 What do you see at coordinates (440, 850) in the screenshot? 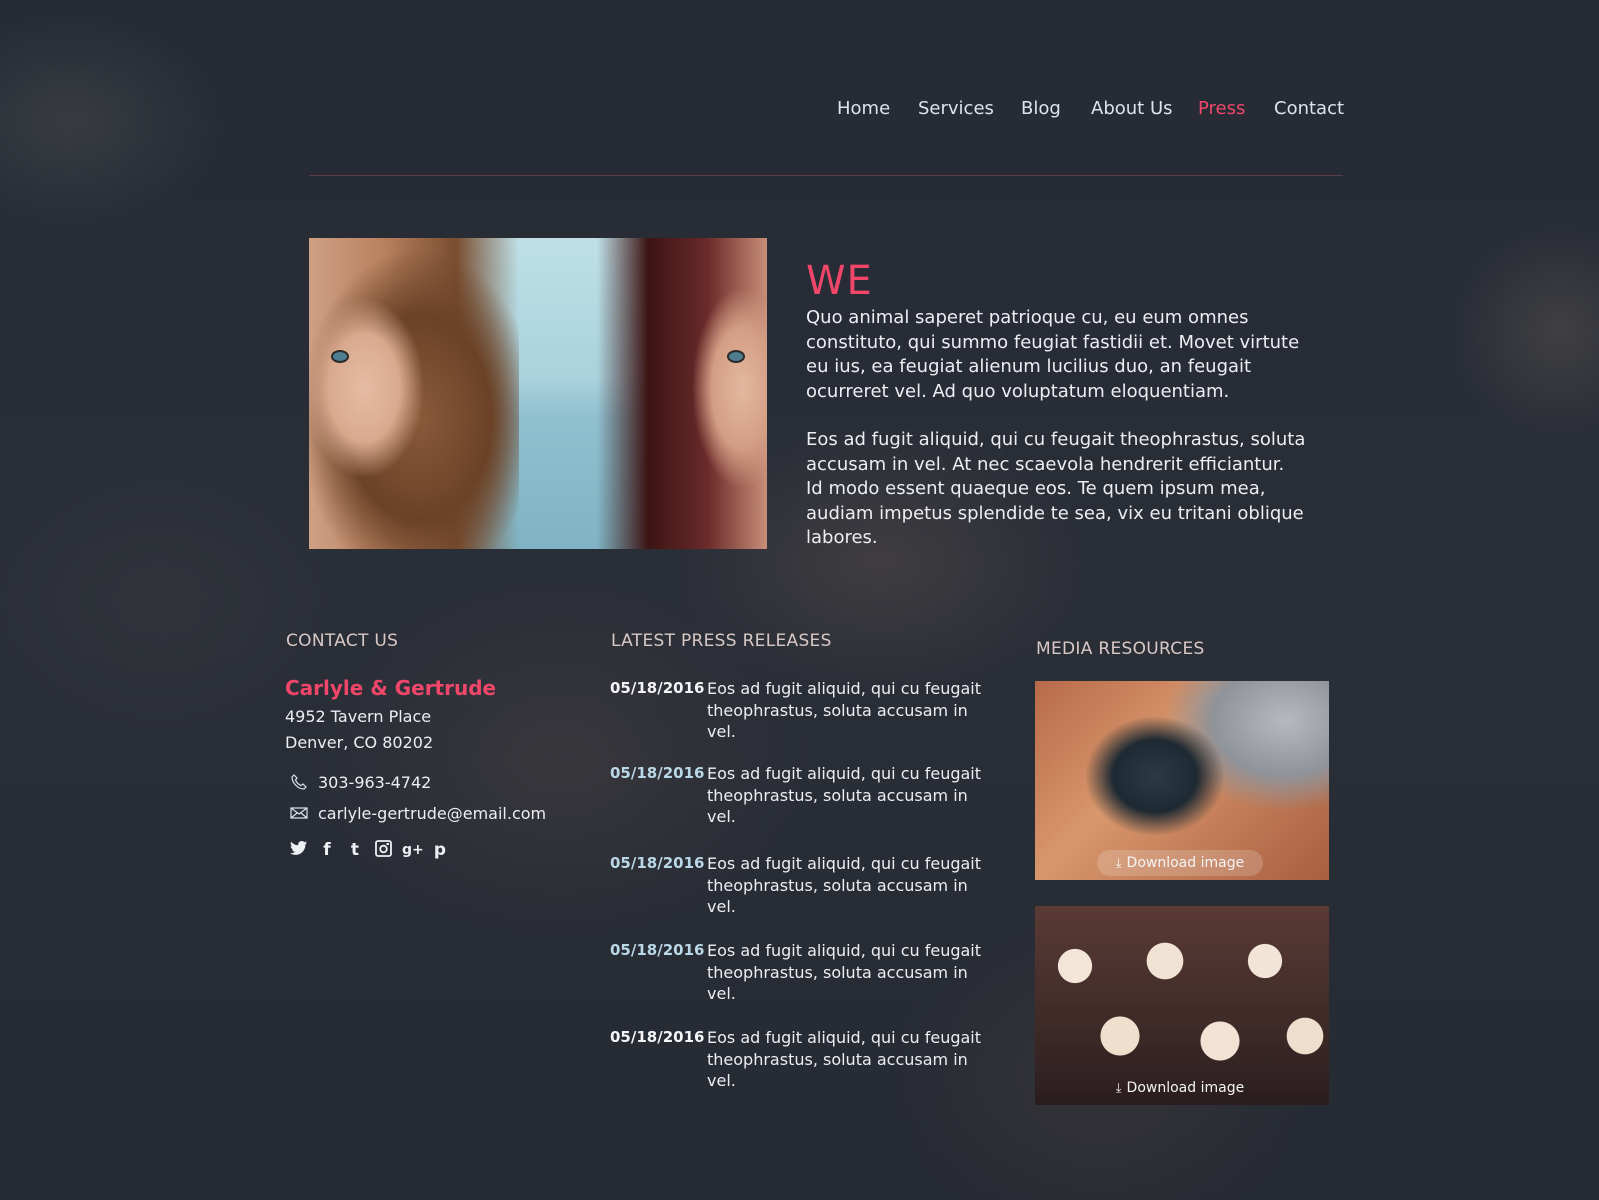
I see `pinterest-icon: p` at bounding box center [440, 850].